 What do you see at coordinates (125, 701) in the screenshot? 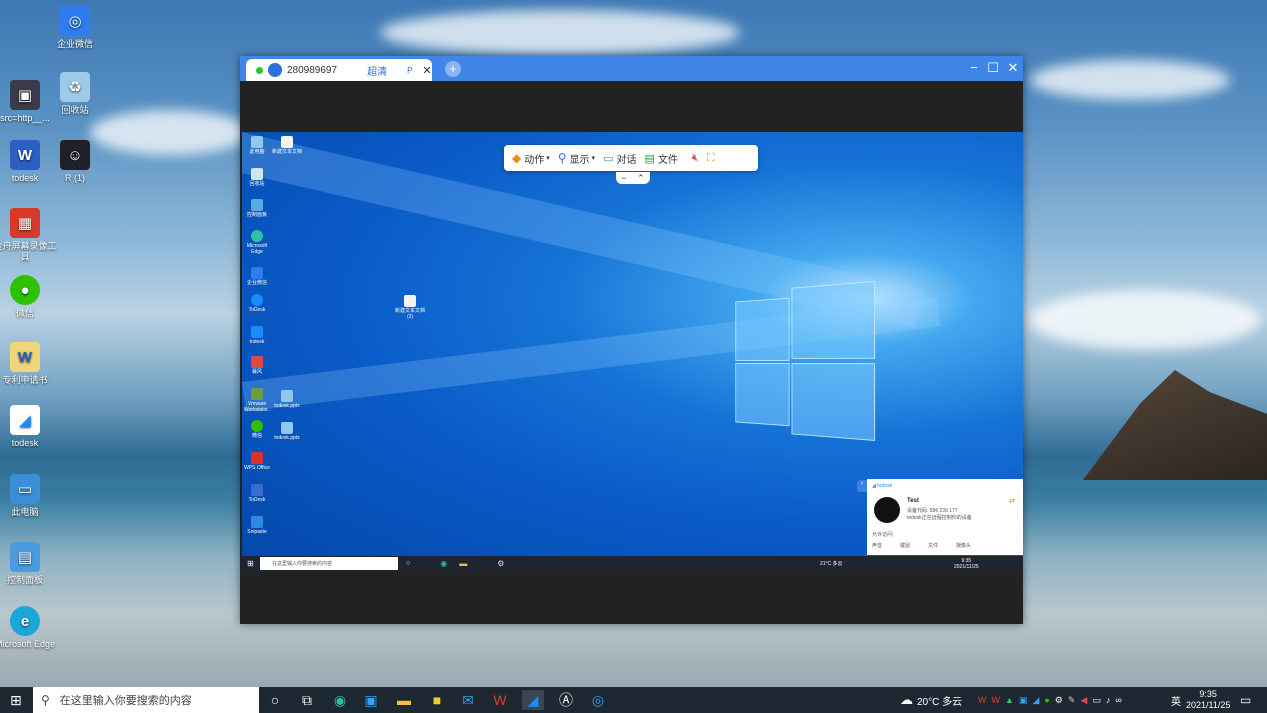
I see `search-placeholder: 在这里输入你要搜索的内容` at bounding box center [125, 701].